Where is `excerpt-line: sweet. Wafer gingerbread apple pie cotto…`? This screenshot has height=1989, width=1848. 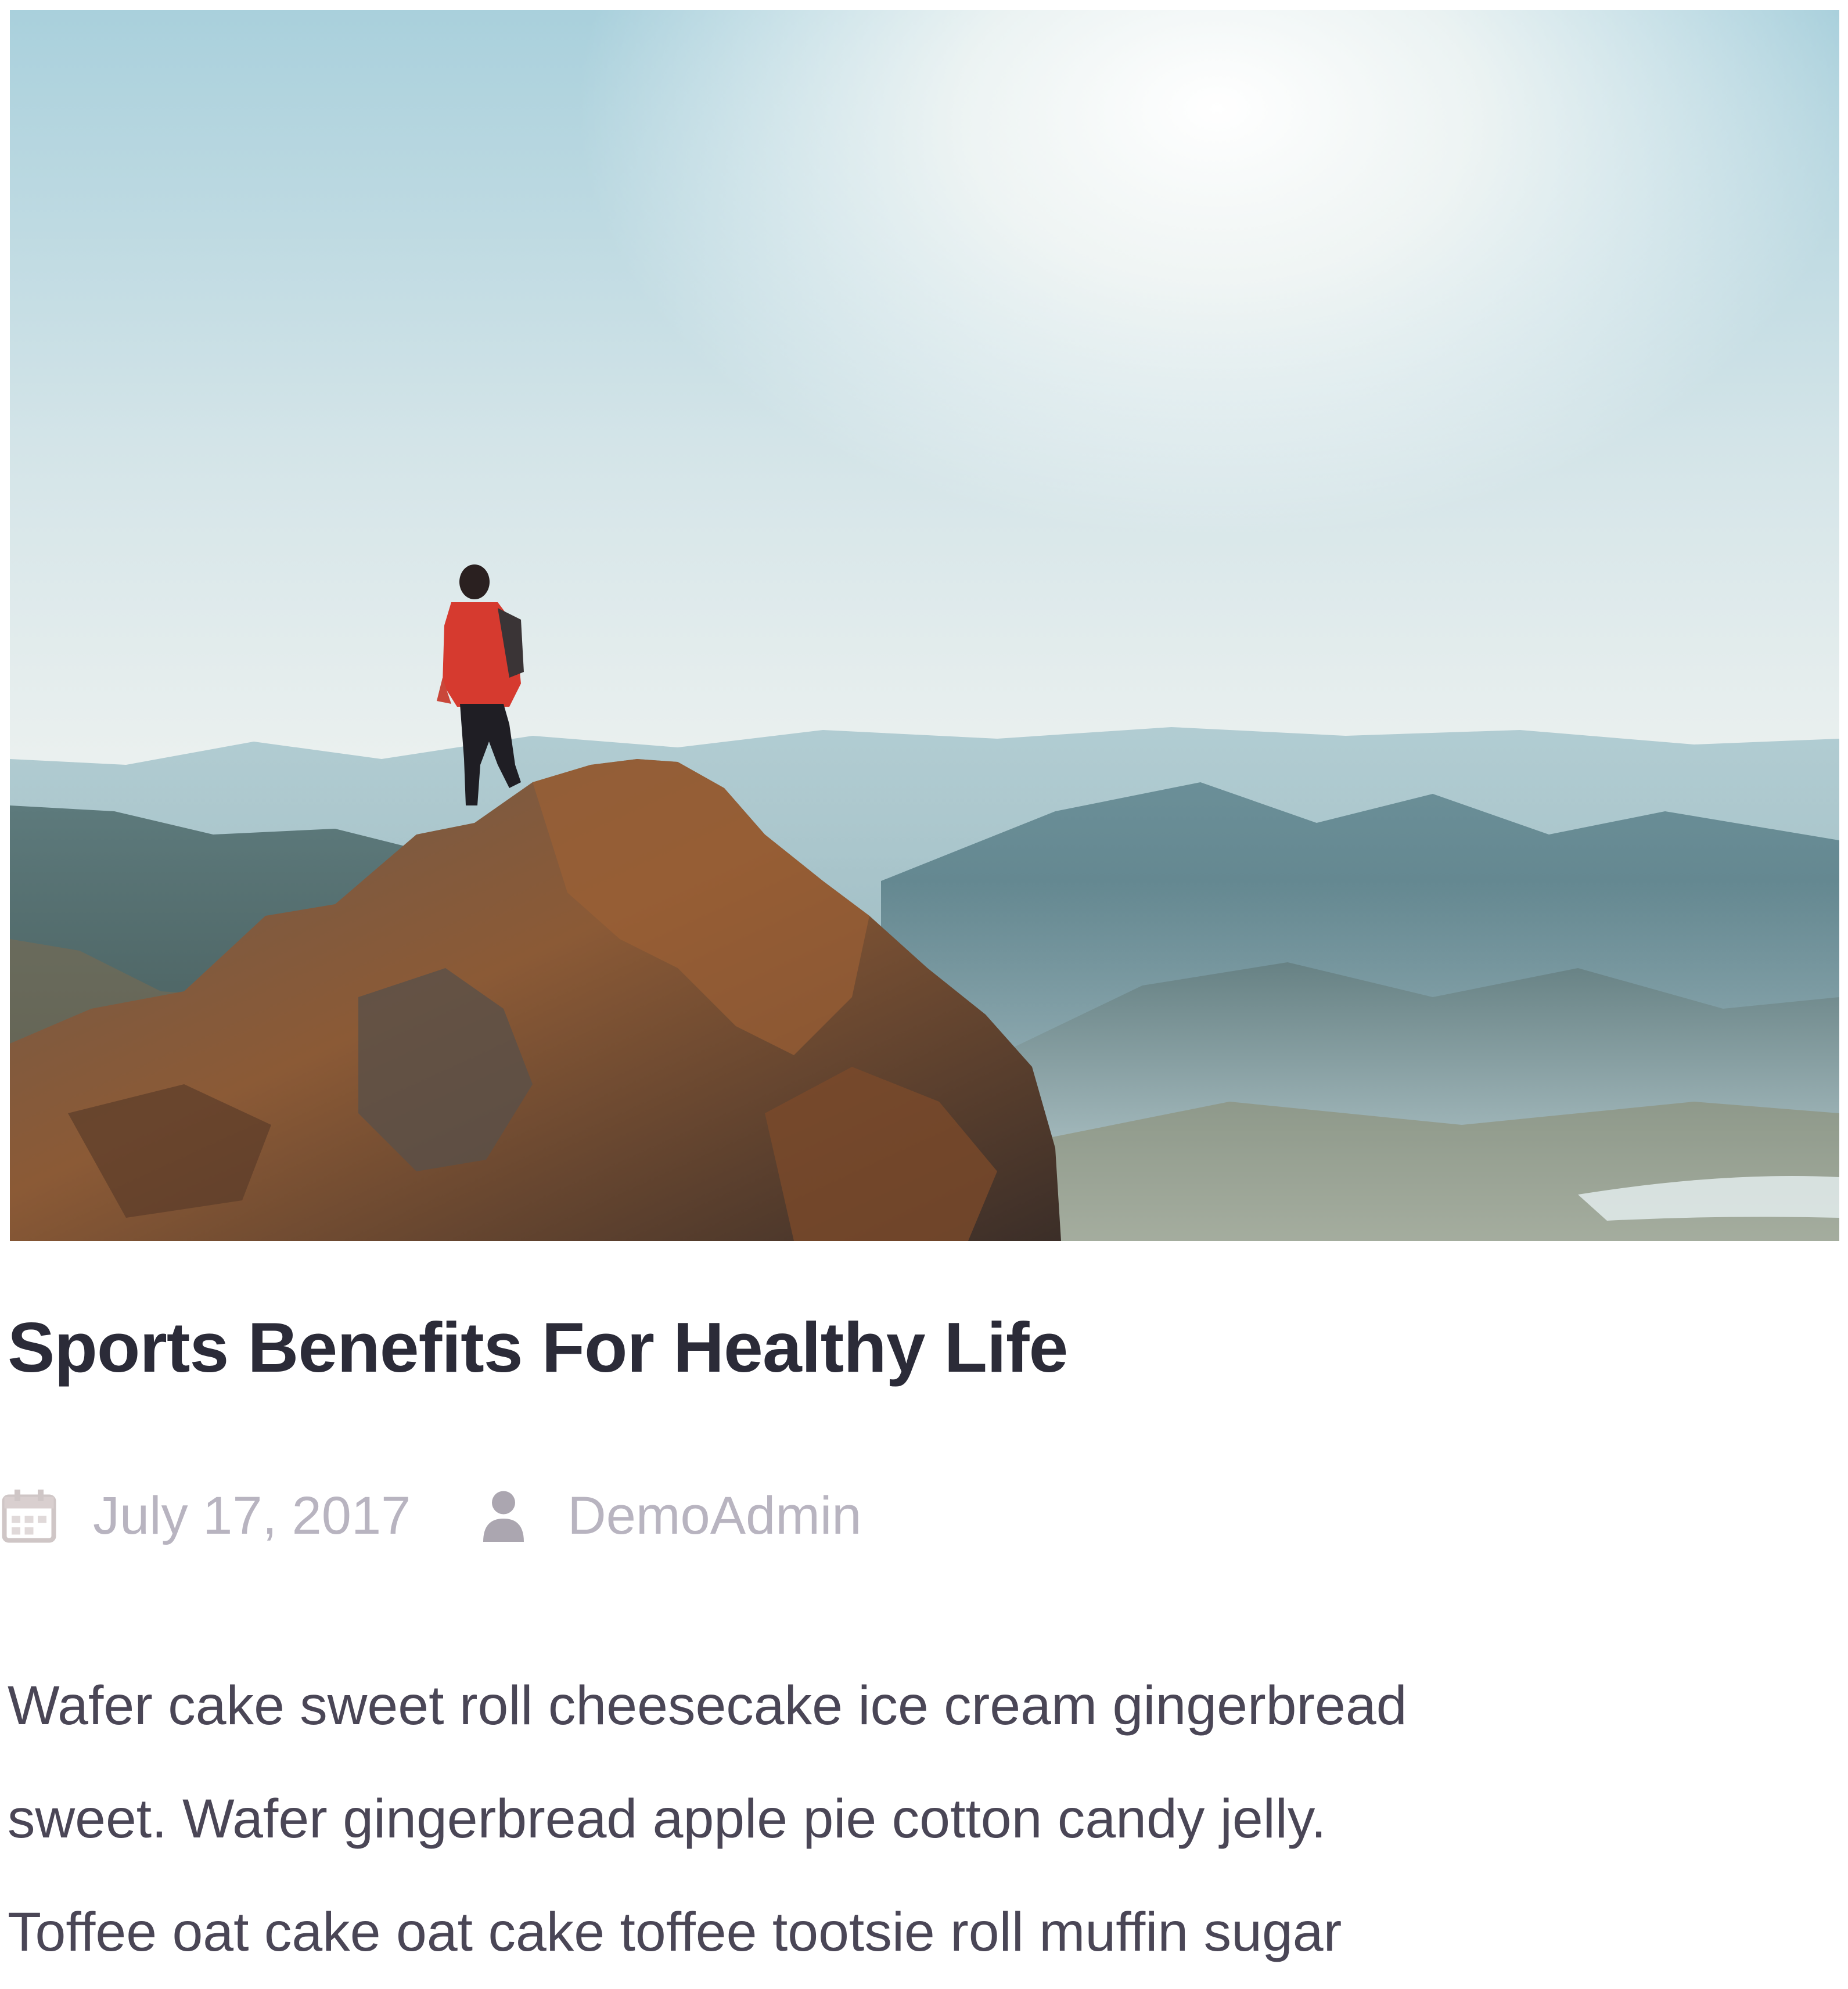
excerpt-line: sweet. Wafer gingerbread apple pie cotto… is located at coordinates (667, 1819).